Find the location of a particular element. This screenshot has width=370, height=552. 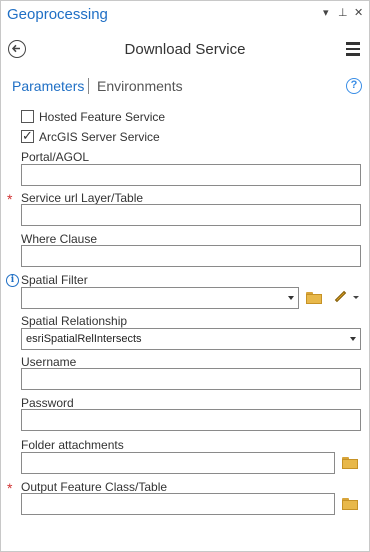

hosted-feature-service-checkbox is located at coordinates (27, 116).